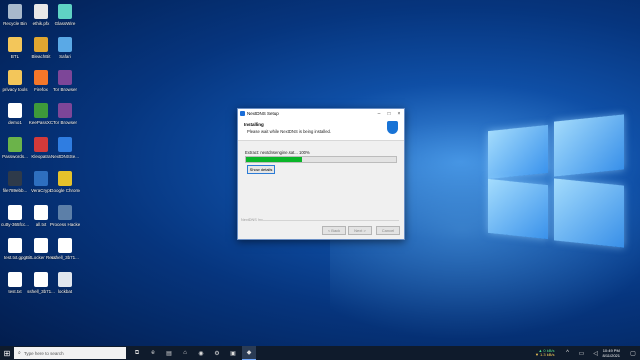 This screenshot has width=640, height=360. Describe the element at coordinates (137, 353) in the screenshot. I see `task-view-icon: ⧉` at that location.